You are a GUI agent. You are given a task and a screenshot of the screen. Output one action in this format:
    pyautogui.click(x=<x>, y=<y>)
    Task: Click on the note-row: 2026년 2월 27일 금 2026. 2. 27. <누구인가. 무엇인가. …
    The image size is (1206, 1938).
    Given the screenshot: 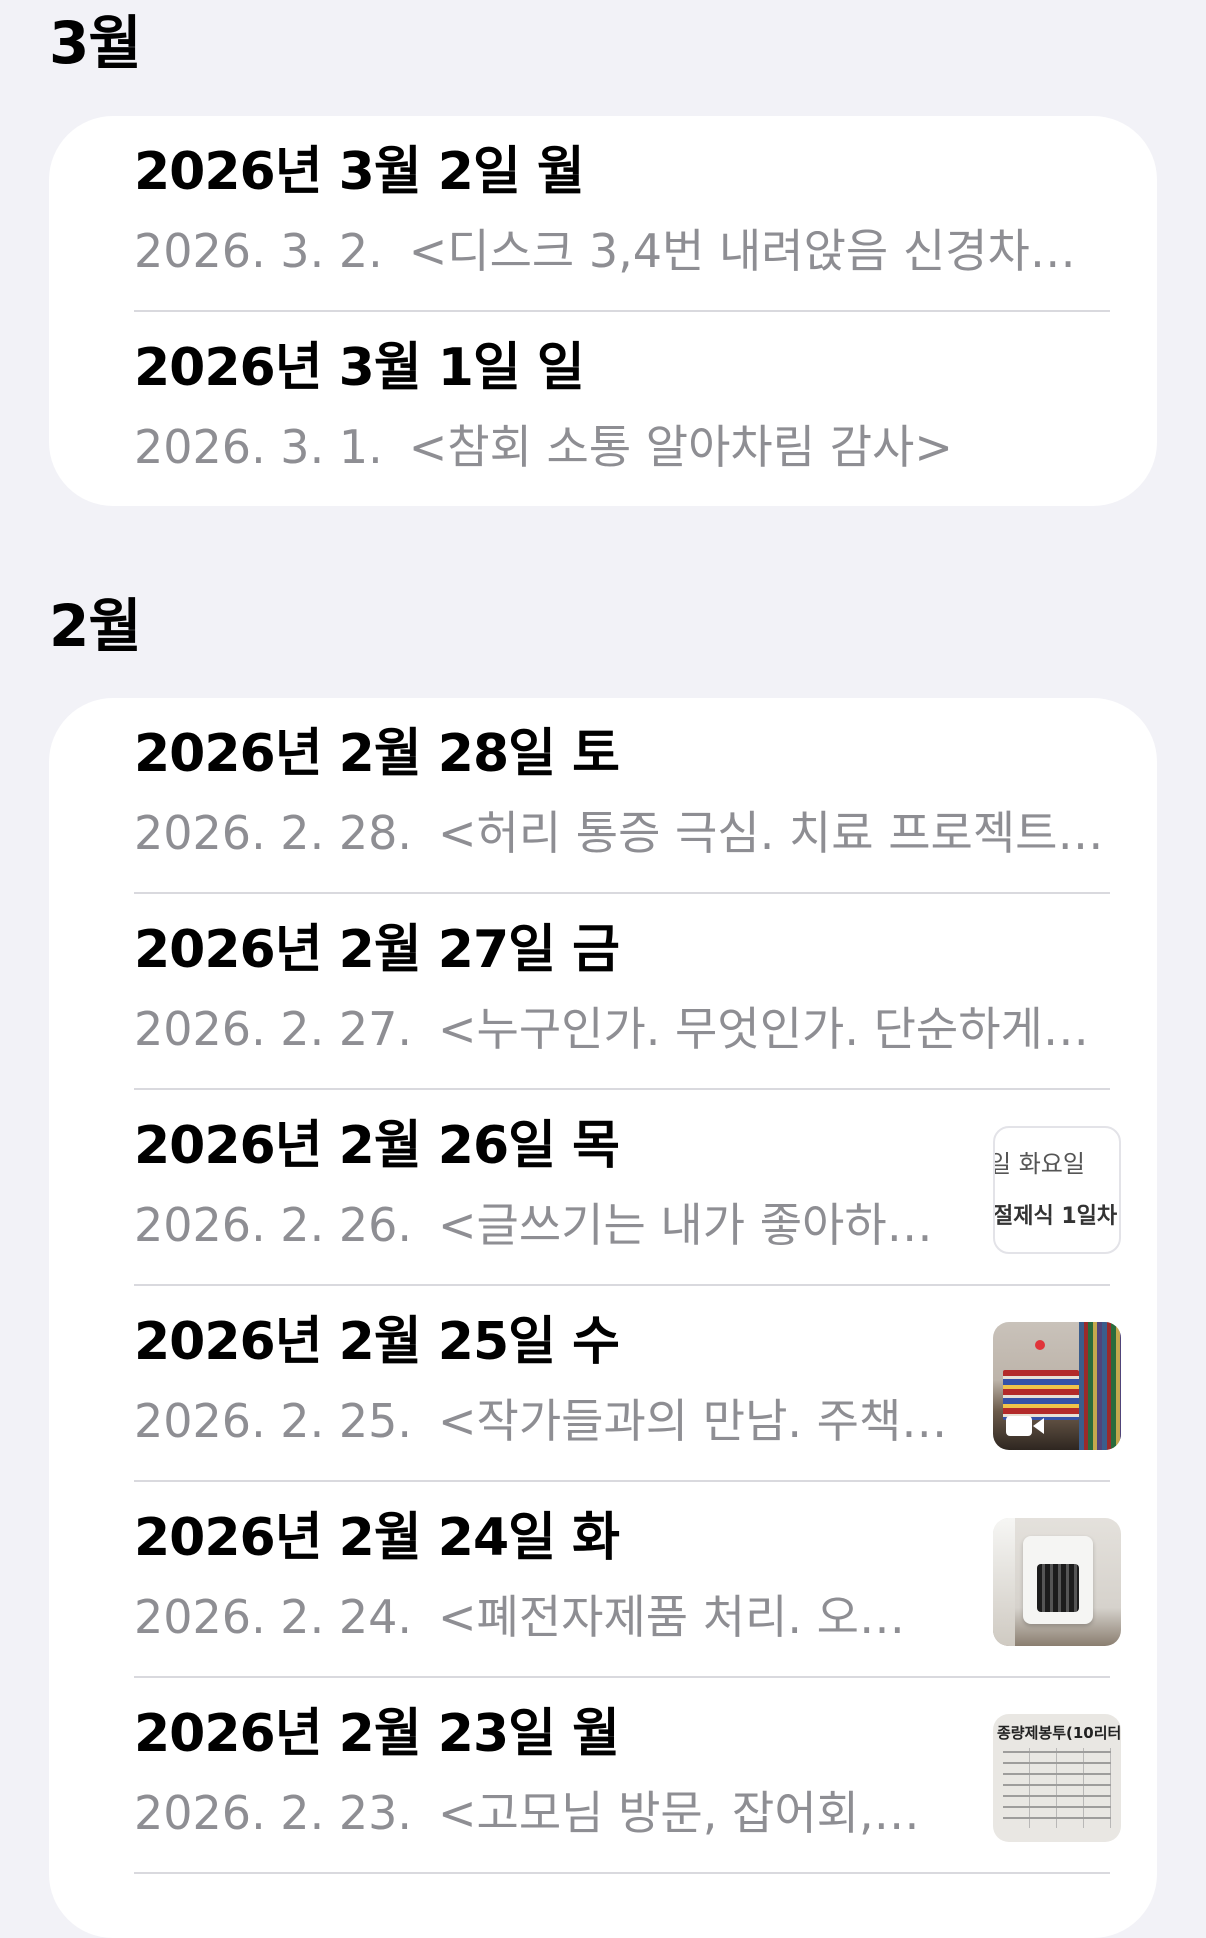 What is the action you would take?
    pyautogui.click(x=603, y=992)
    